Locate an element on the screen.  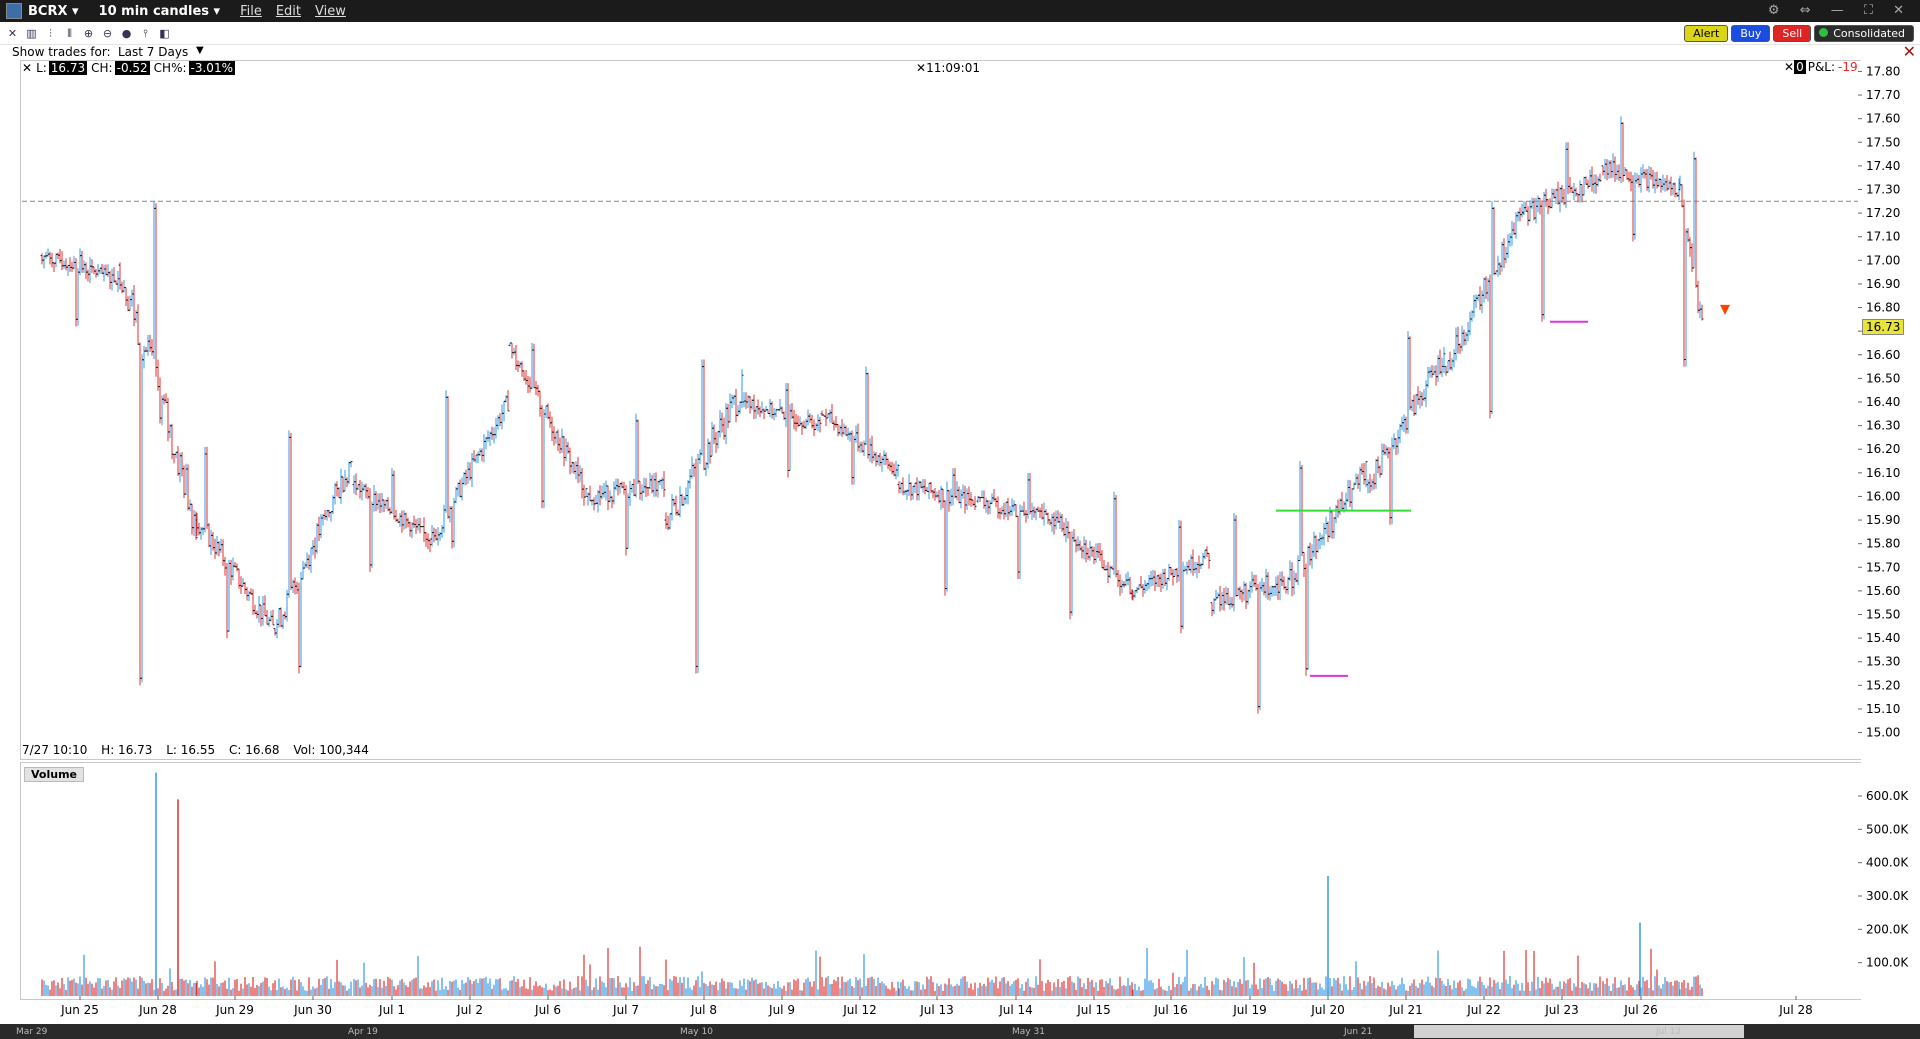
volume-tick-label: 300.0K is located at coordinates (1887, 896).